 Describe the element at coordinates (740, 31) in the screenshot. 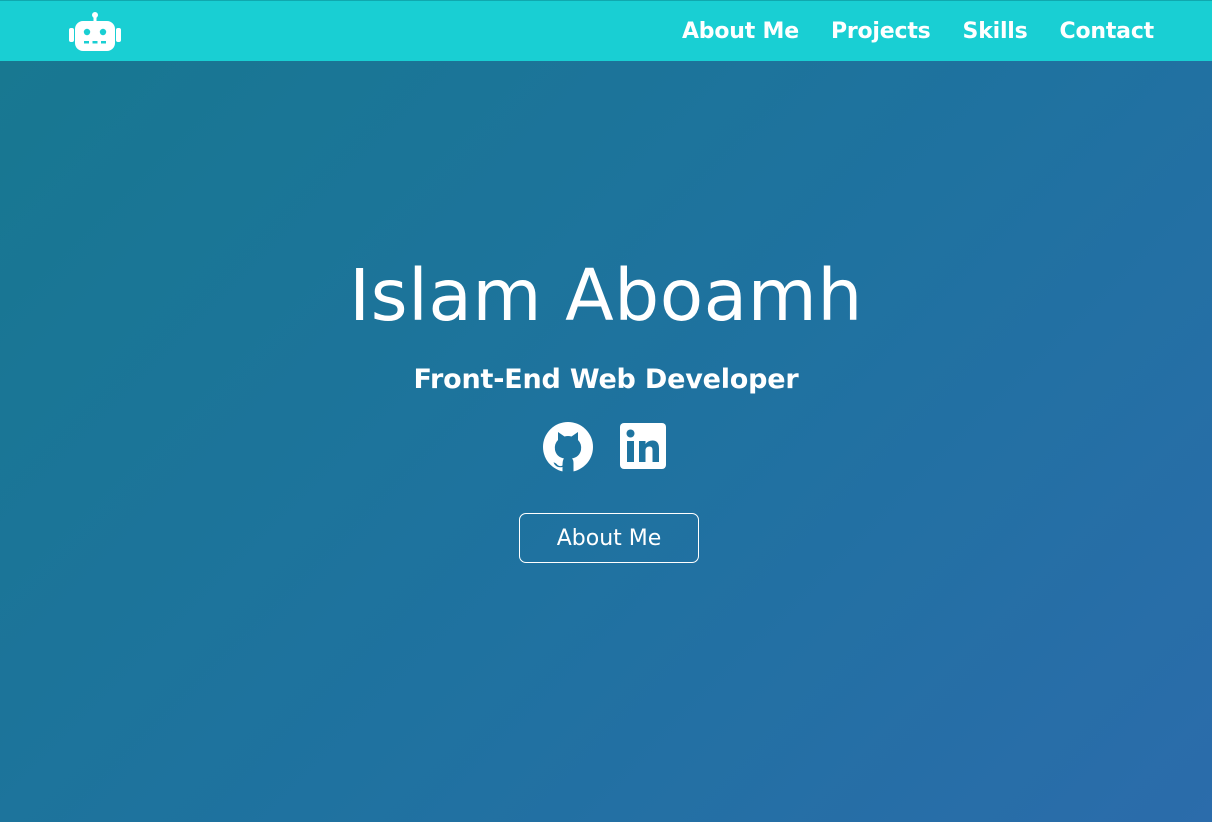

I see `nav-about-me: About Me` at that location.